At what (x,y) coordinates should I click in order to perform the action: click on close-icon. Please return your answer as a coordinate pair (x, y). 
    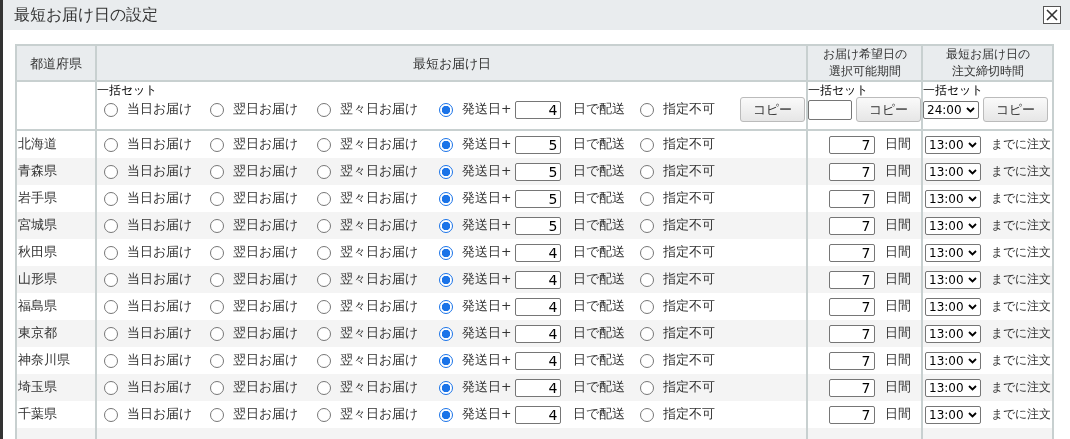
    Looking at the image, I should click on (1052, 15).